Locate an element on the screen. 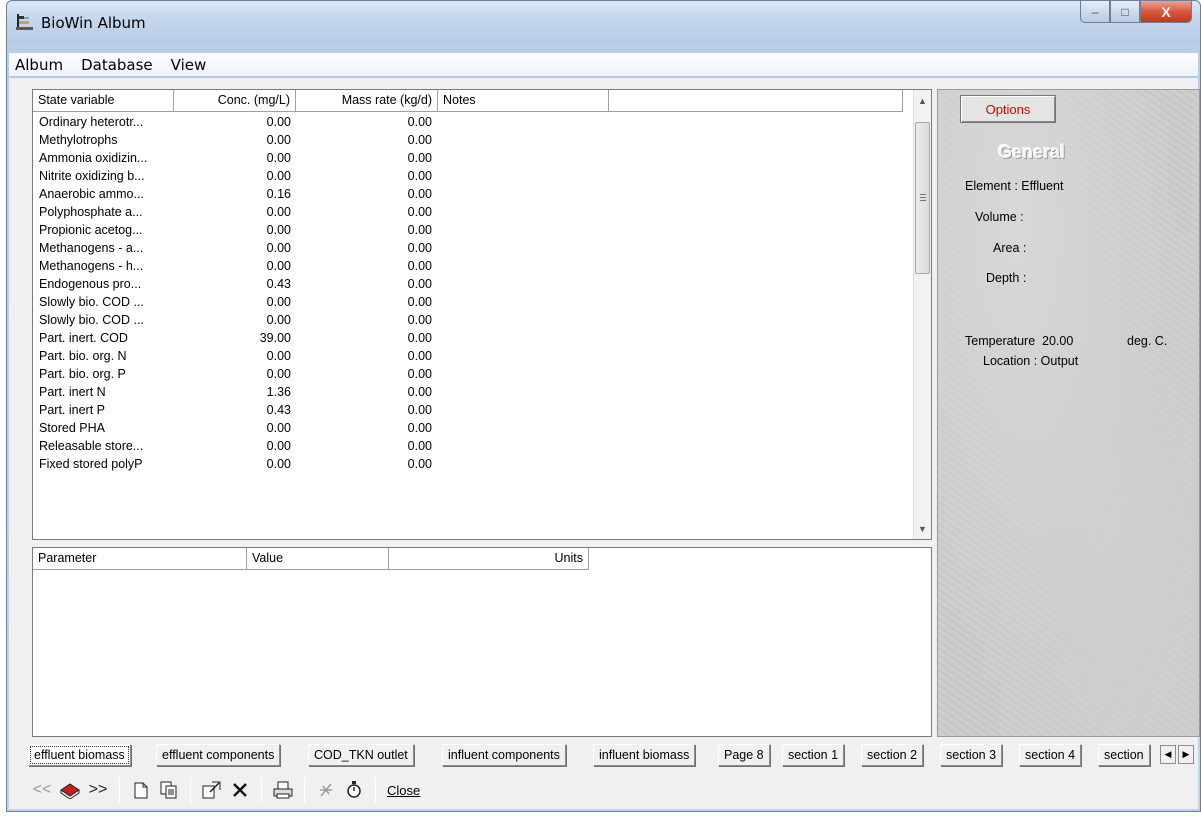  table-row: Methanogens - h... 0.00 0.00 is located at coordinates (473, 266).